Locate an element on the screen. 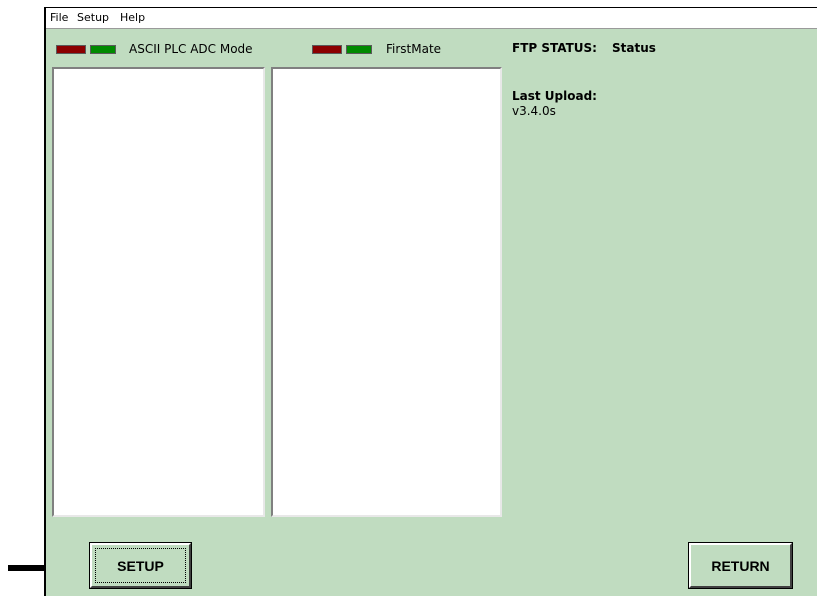 Image resolution: width=817 pixels, height=596 pixels. right-panel-label: FirstMate is located at coordinates (414, 49).